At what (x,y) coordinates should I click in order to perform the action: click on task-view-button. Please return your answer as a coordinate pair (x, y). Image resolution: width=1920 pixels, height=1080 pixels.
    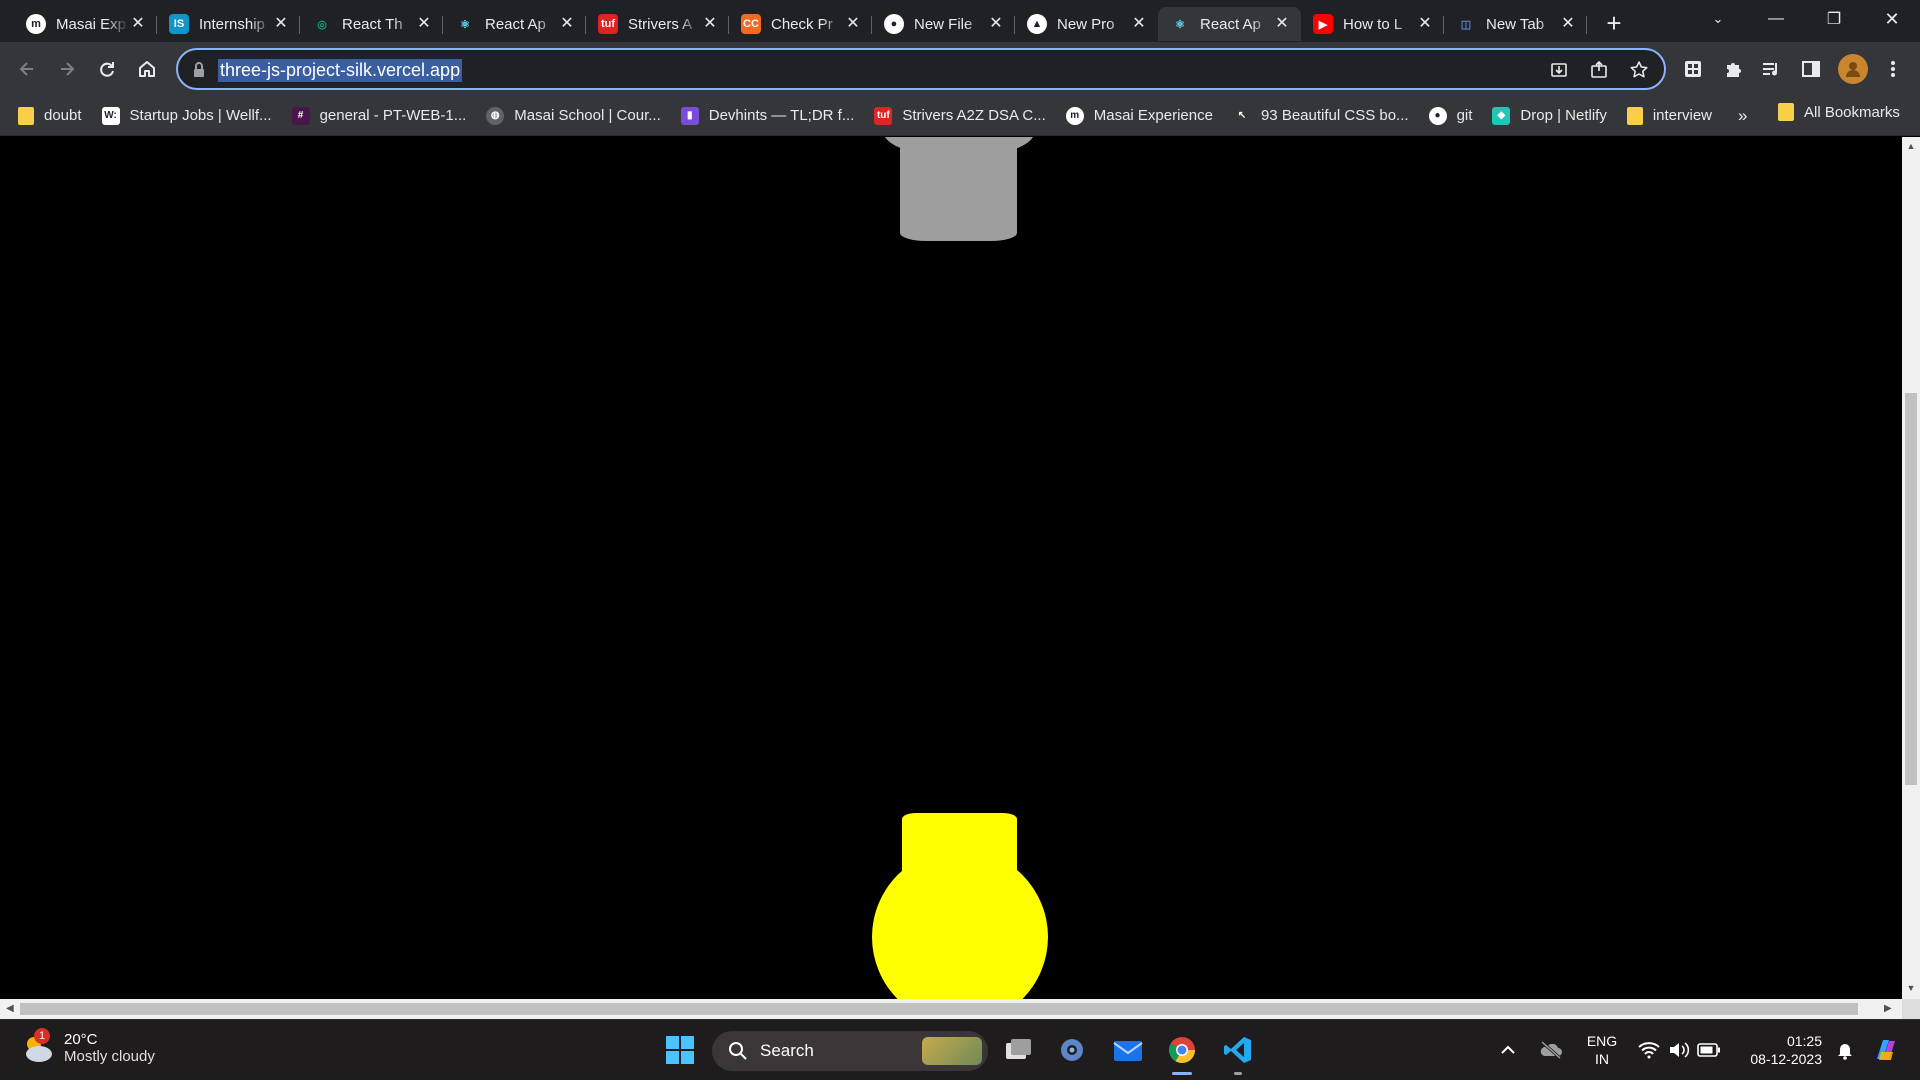
    Looking at the image, I should click on (1018, 1050).